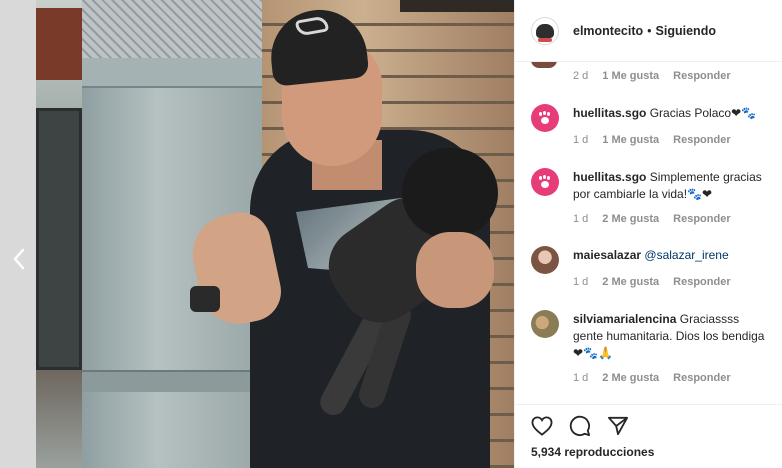 Image resolution: width=782 pixels, height=468 pixels. What do you see at coordinates (205, 299) in the screenshot?
I see `wrist-watch` at bounding box center [205, 299].